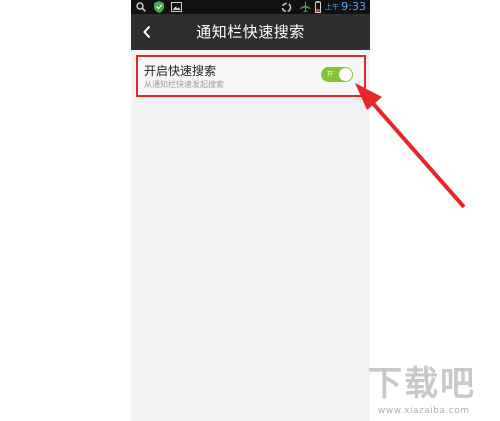  Describe the element at coordinates (250, 76) in the screenshot. I see `setting-row-quick-search: 开启快速搜索 从通知栏快速发起搜索 开` at that location.